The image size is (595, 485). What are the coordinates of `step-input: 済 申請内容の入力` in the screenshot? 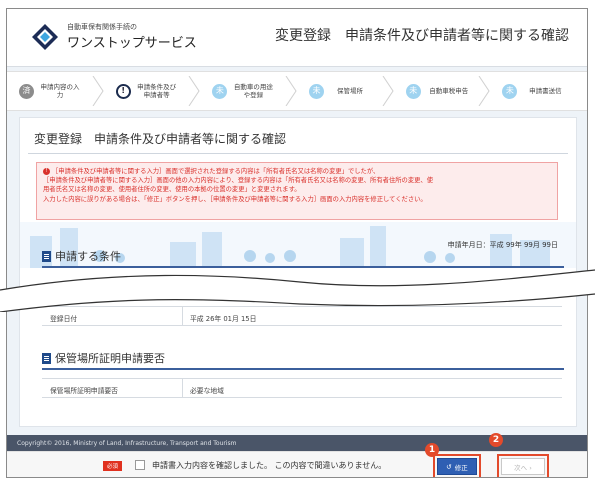 It's located at (55, 91).